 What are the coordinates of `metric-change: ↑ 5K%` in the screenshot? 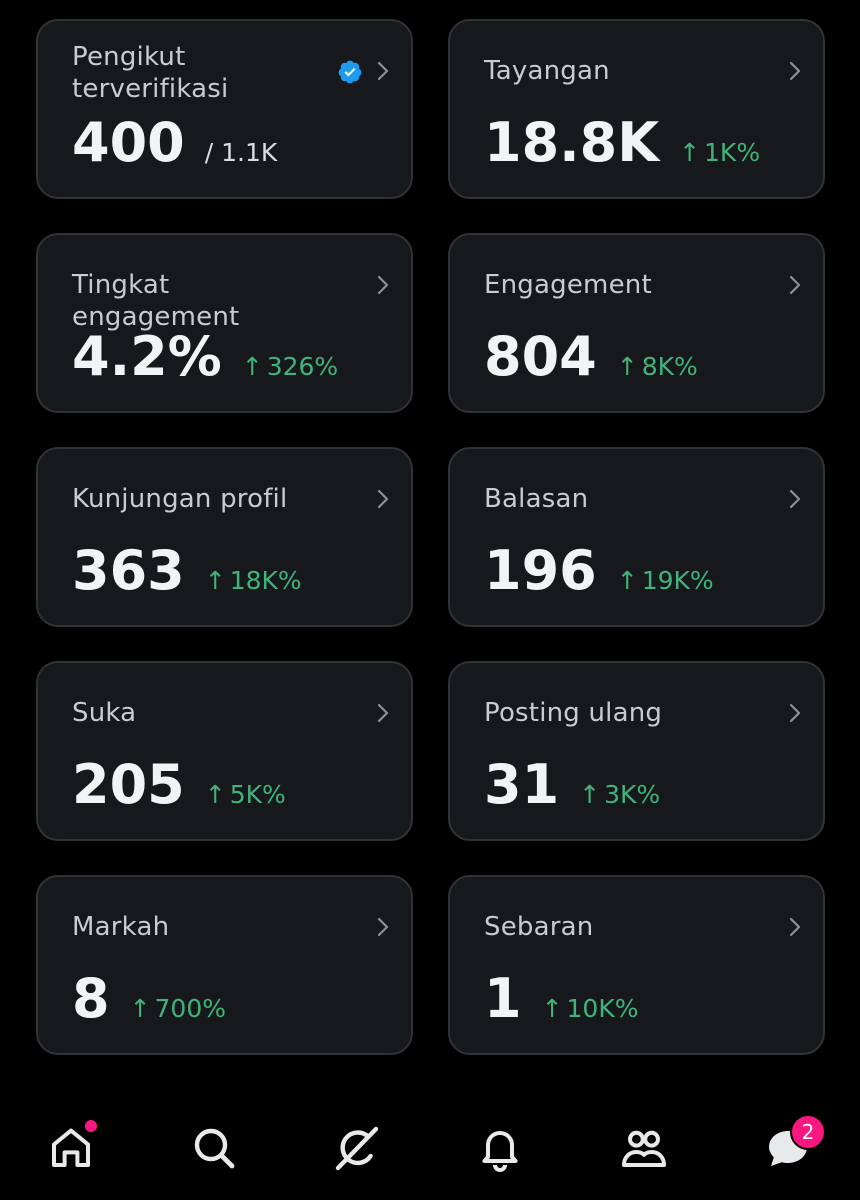 It's located at (245, 794).